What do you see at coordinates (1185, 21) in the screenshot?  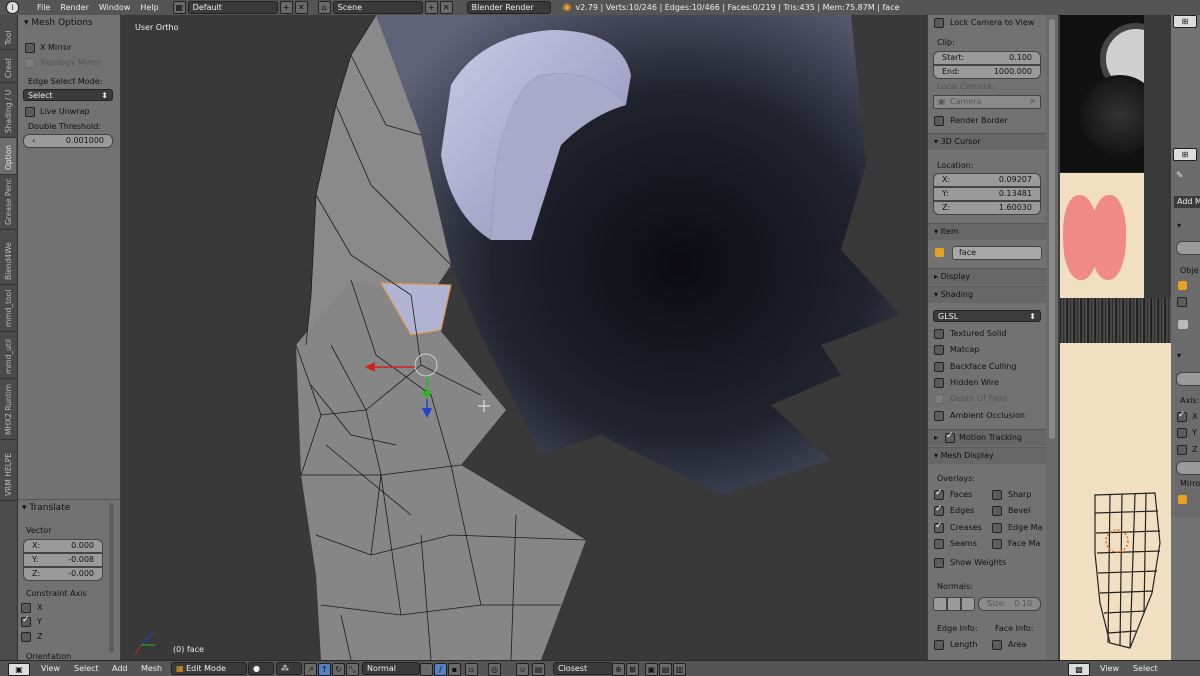 I see `editor-type-icon: ⊞` at bounding box center [1185, 21].